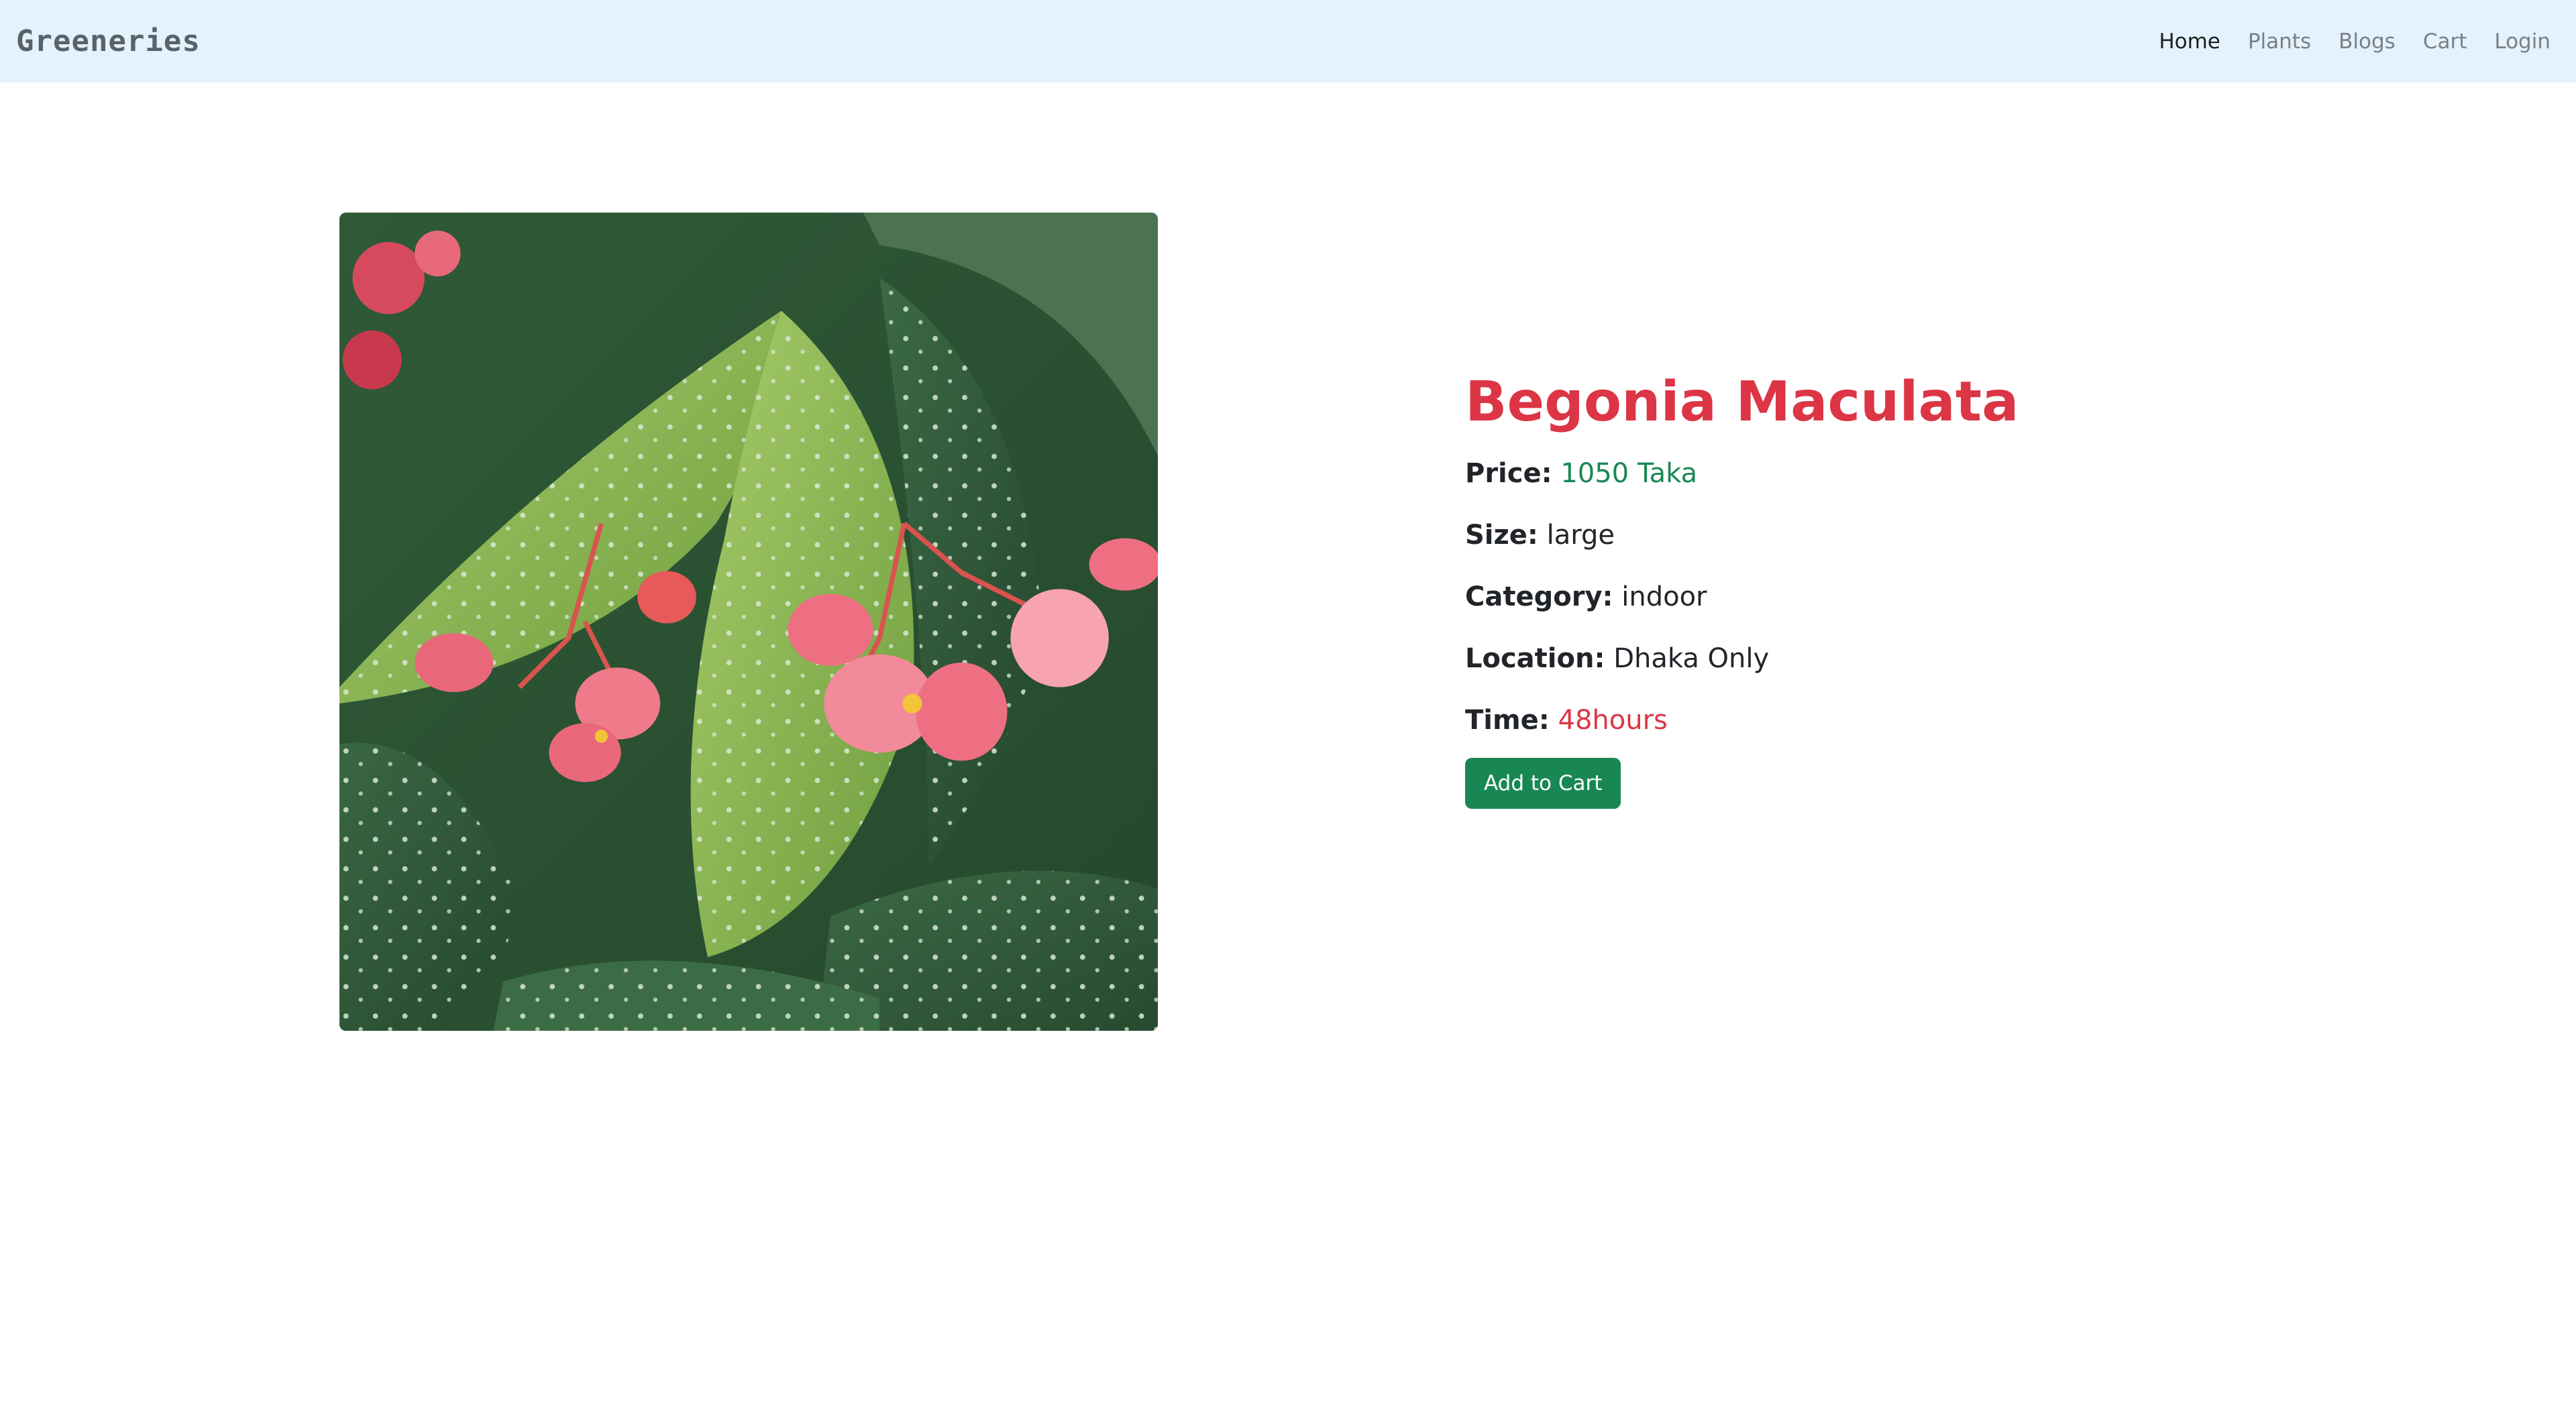  What do you see at coordinates (1543, 783) in the screenshot?
I see `add-to-cart-button: Add to Cart` at bounding box center [1543, 783].